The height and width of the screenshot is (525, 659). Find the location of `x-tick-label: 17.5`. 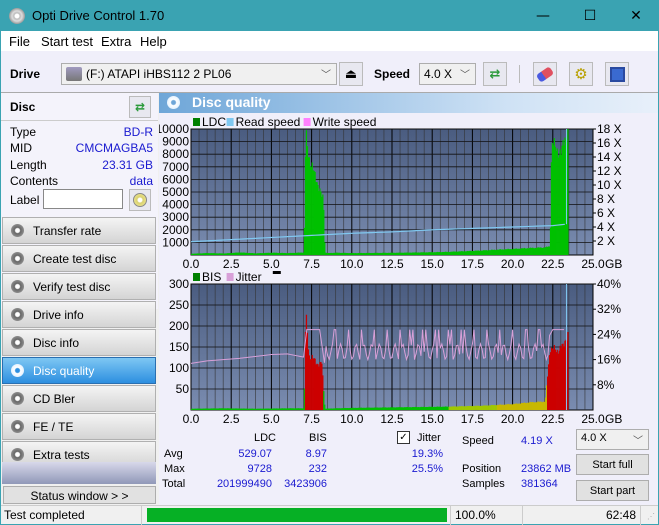

x-tick-label: 17.5 is located at coordinates (473, 419).